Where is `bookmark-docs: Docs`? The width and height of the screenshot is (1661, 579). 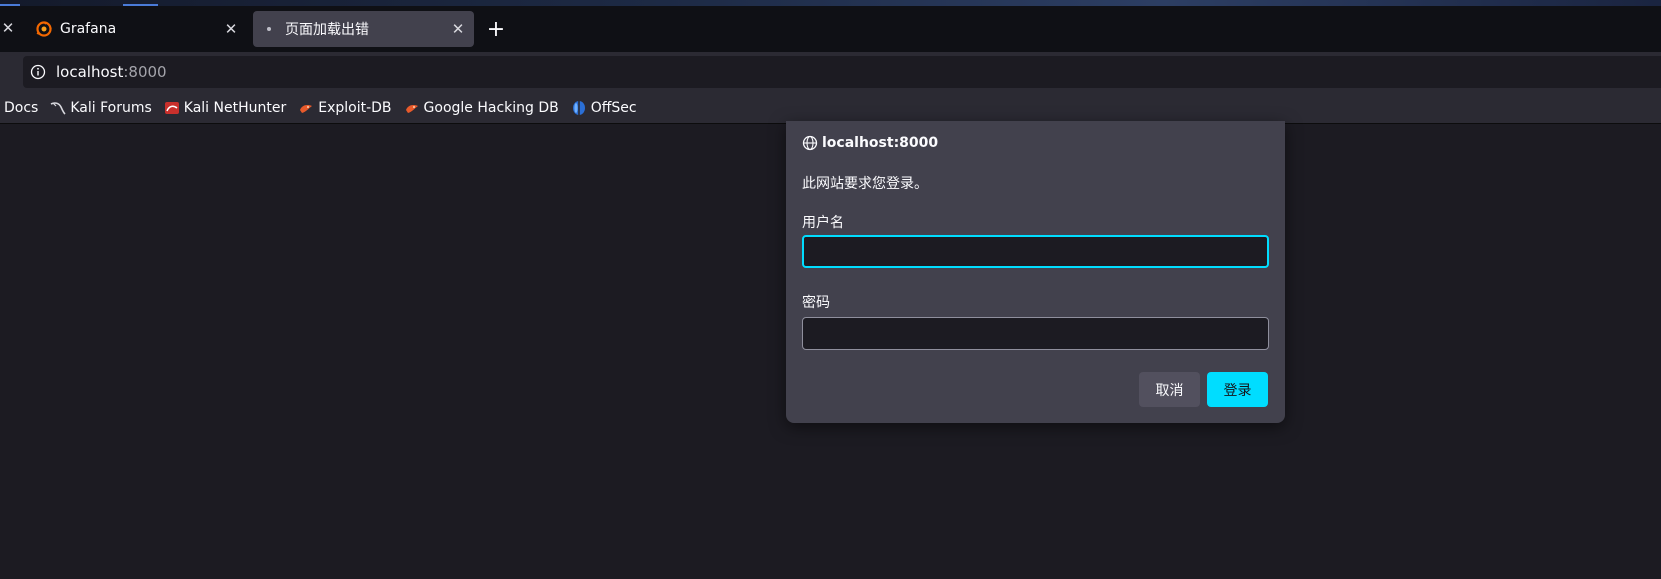
bookmark-docs: Docs is located at coordinates (21, 108).